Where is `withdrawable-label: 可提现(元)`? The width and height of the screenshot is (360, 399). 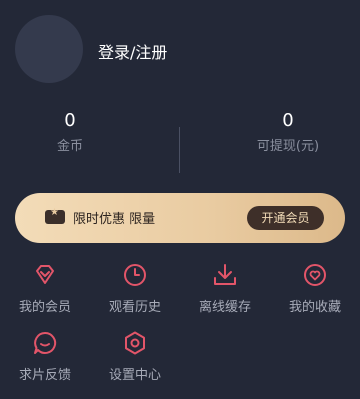 withdrawable-label: 可提现(元) is located at coordinates (288, 146).